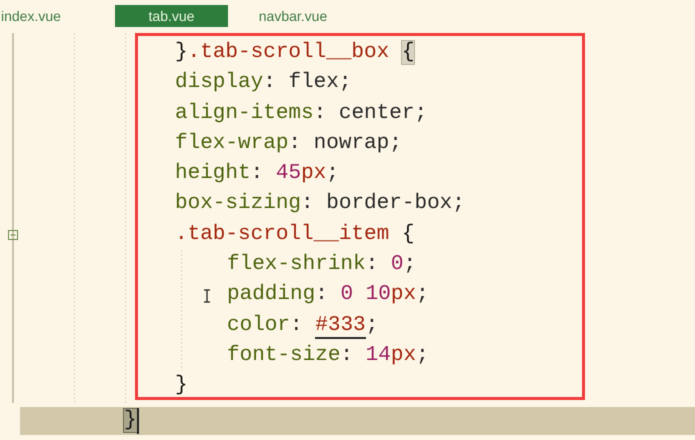 The image size is (695, 440). I want to click on code-line: align-items: center;, so click(301, 113).